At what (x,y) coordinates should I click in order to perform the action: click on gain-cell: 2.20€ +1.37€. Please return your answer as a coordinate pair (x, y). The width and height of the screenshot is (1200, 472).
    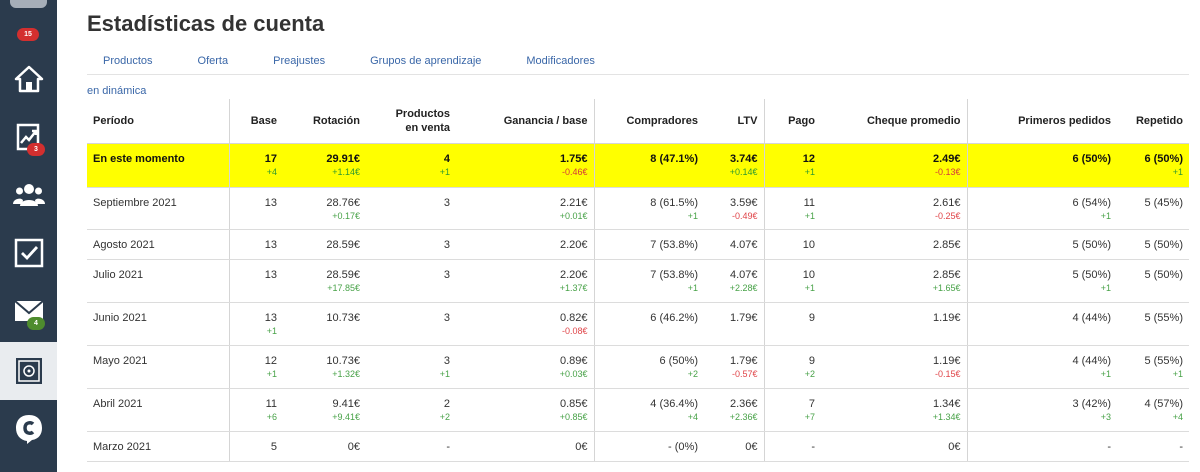
    Looking at the image, I should click on (525, 281).